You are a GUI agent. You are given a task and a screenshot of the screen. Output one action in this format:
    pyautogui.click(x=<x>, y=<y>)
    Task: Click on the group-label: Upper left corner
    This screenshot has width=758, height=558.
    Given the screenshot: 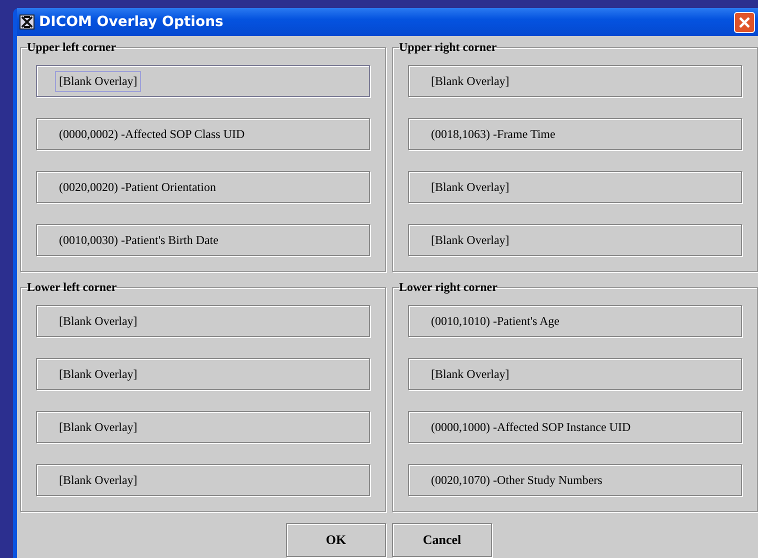 What is the action you would take?
    pyautogui.click(x=71, y=47)
    